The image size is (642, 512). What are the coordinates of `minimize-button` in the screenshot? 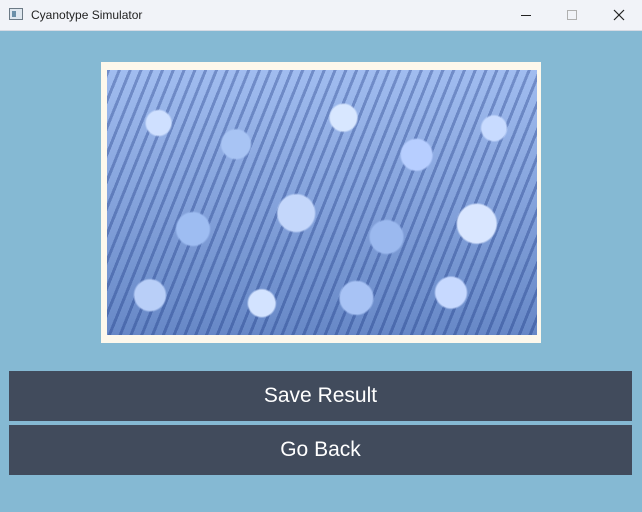 It's located at (526, 15).